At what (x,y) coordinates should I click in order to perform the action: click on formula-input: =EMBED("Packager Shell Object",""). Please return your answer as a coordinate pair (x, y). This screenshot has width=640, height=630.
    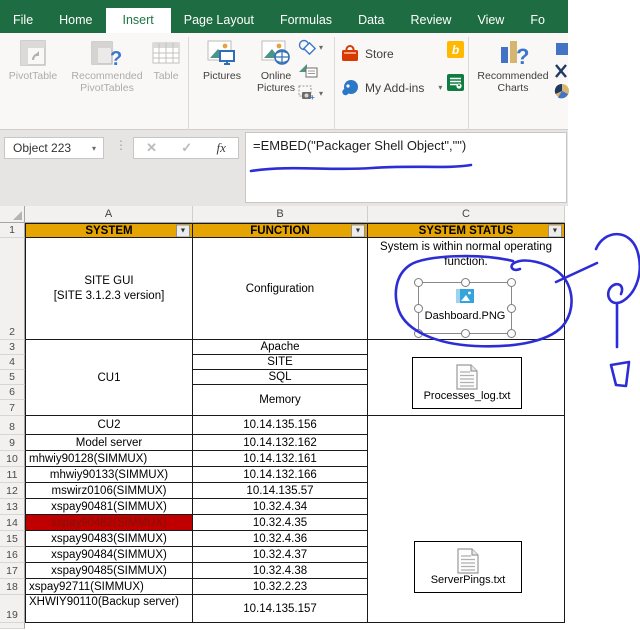
    Looking at the image, I should click on (406, 167).